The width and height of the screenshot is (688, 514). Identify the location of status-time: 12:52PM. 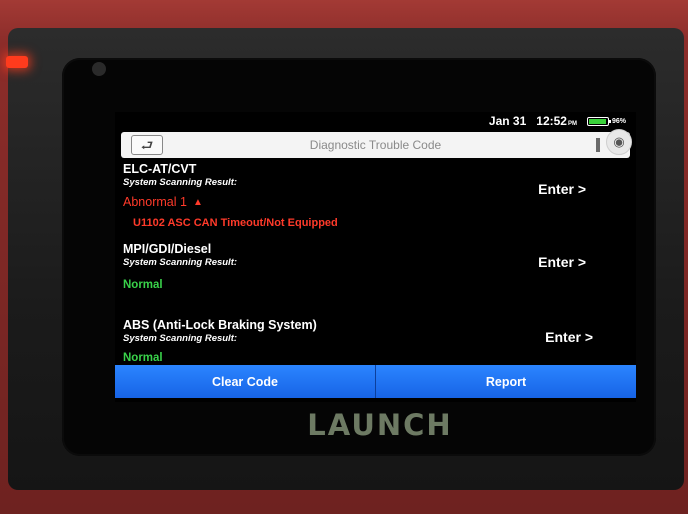
(556, 121).